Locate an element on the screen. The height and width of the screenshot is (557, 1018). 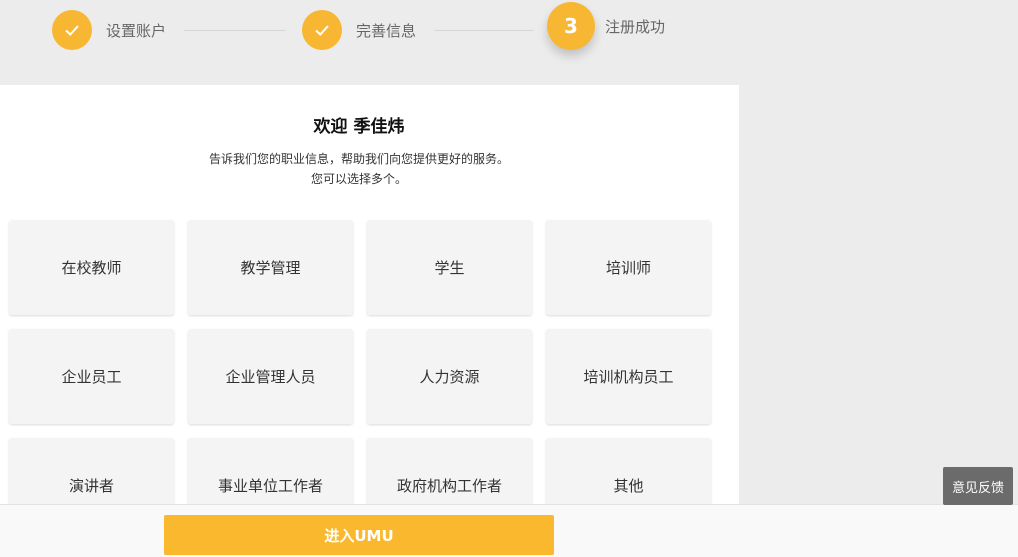
step-3: 3 注册成功 is located at coordinates (606, 26).